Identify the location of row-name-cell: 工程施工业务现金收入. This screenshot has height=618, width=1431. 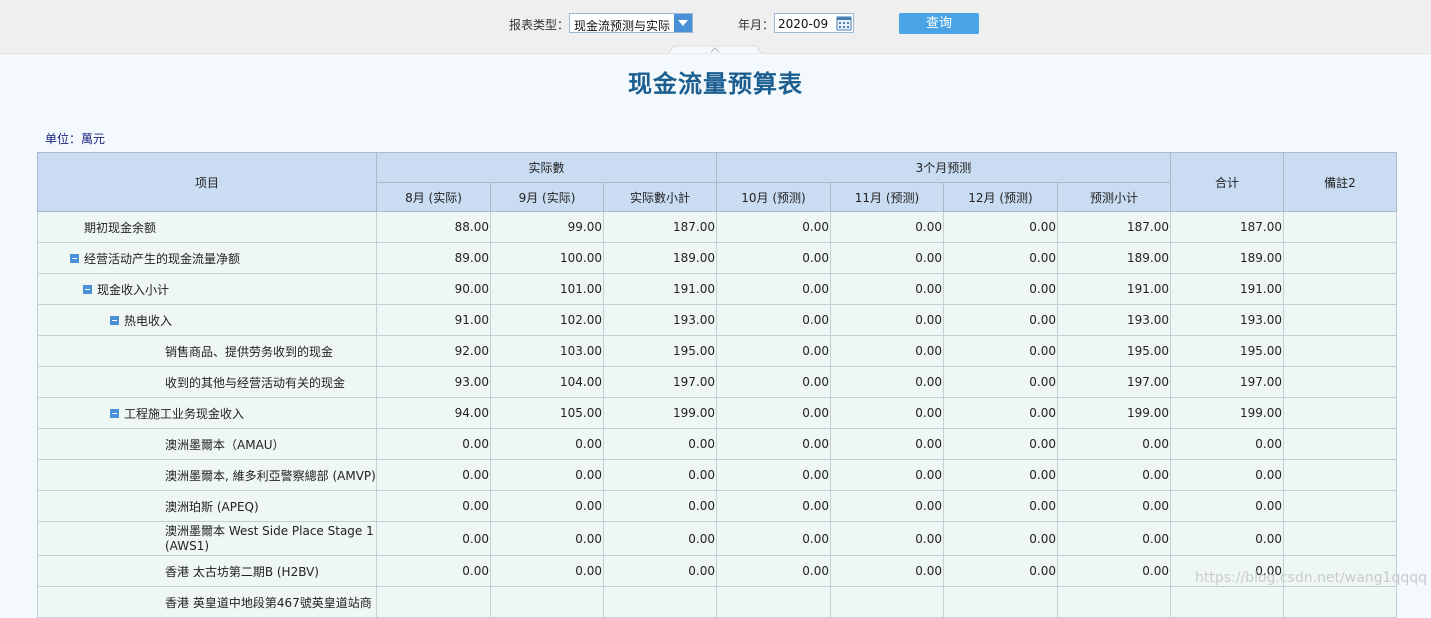
(207, 413).